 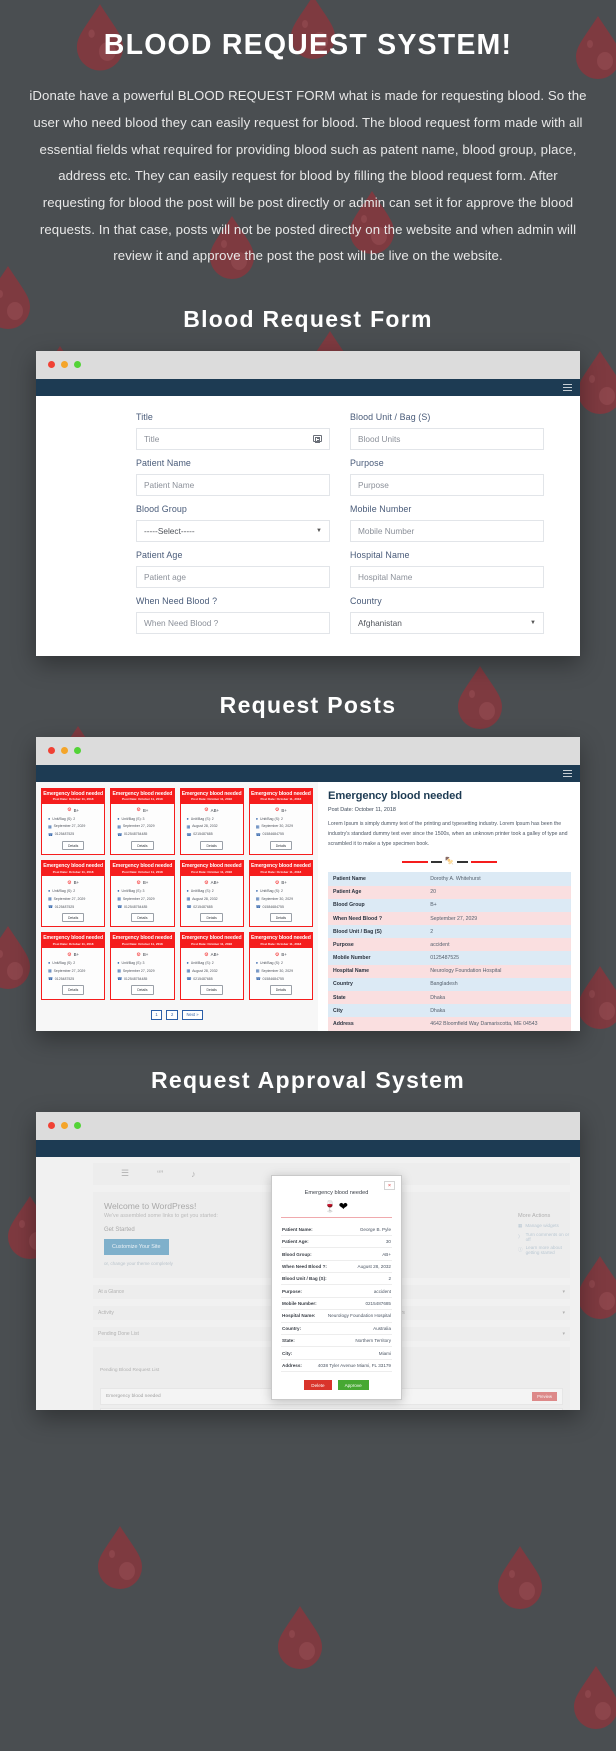 I want to click on post-card-units: Unit/Bag (S): 2, so click(x=272, y=818).